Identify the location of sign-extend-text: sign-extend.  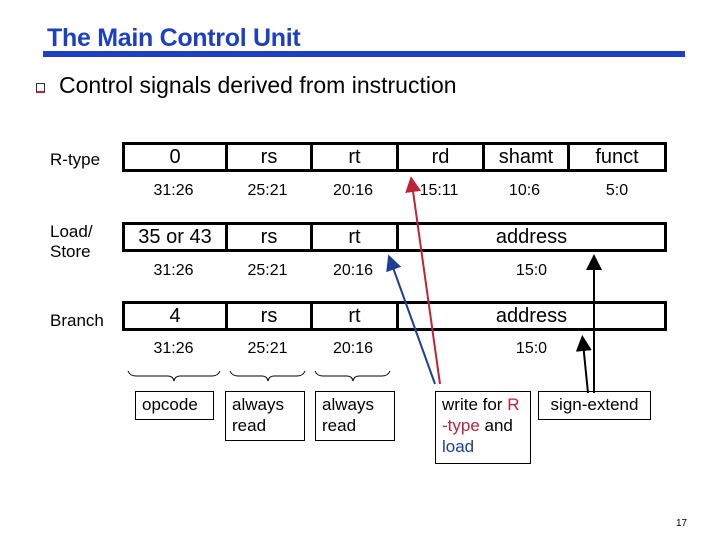
(594, 404).